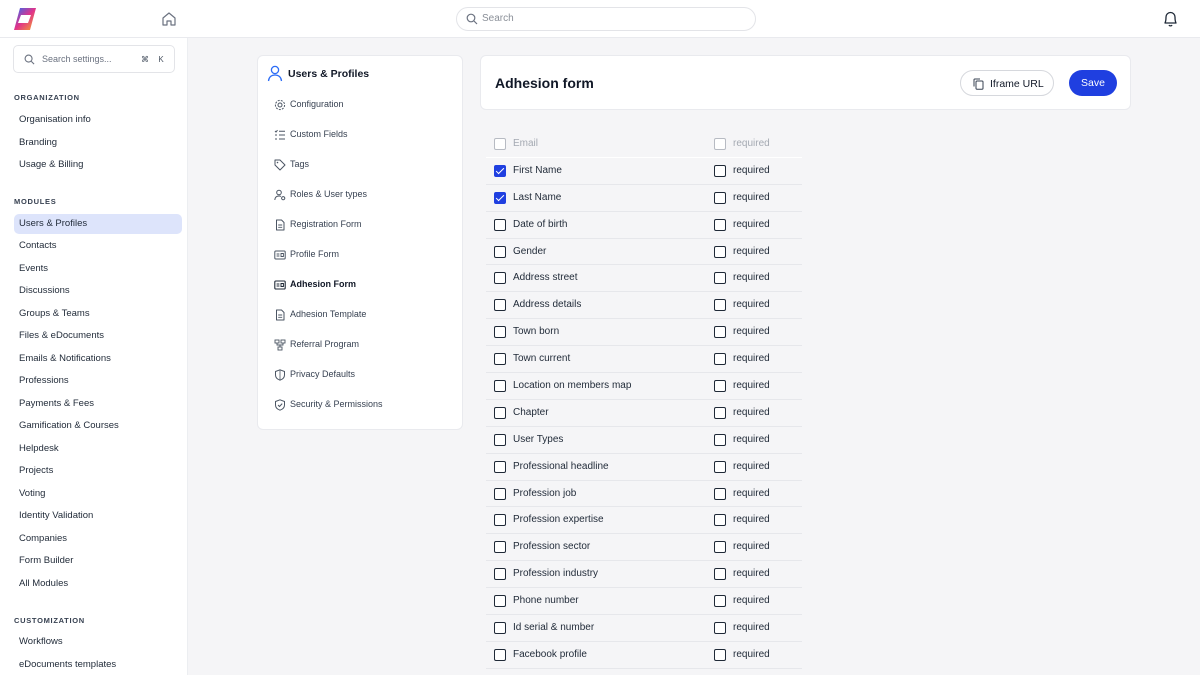  I want to click on search-icon, so click(472, 19).